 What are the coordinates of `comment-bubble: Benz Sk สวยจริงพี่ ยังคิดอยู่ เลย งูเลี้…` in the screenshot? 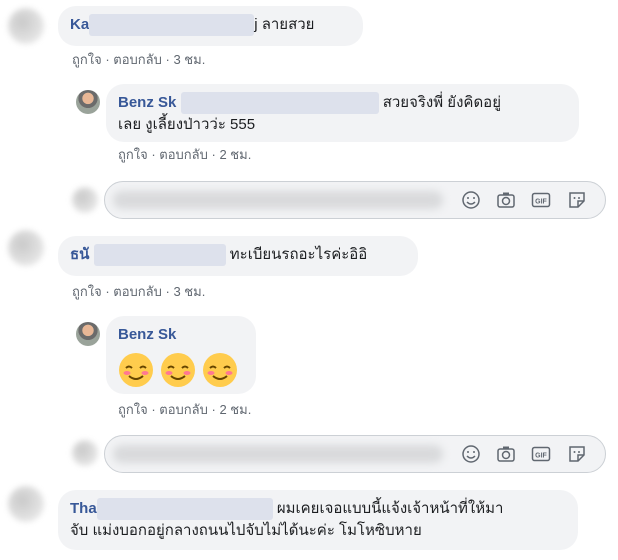 It's located at (342, 113).